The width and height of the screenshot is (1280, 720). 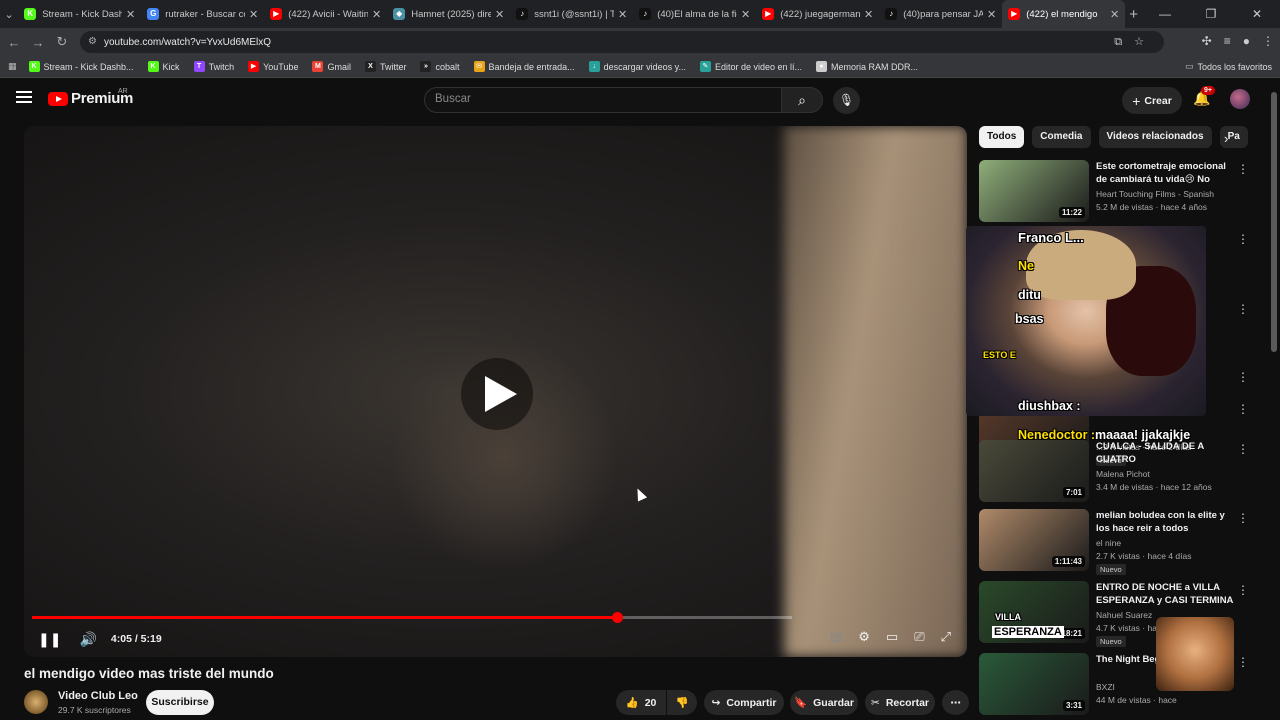 What do you see at coordinates (1204, 96) in the screenshot?
I see `notifications-button: 🔔 9+` at bounding box center [1204, 96].